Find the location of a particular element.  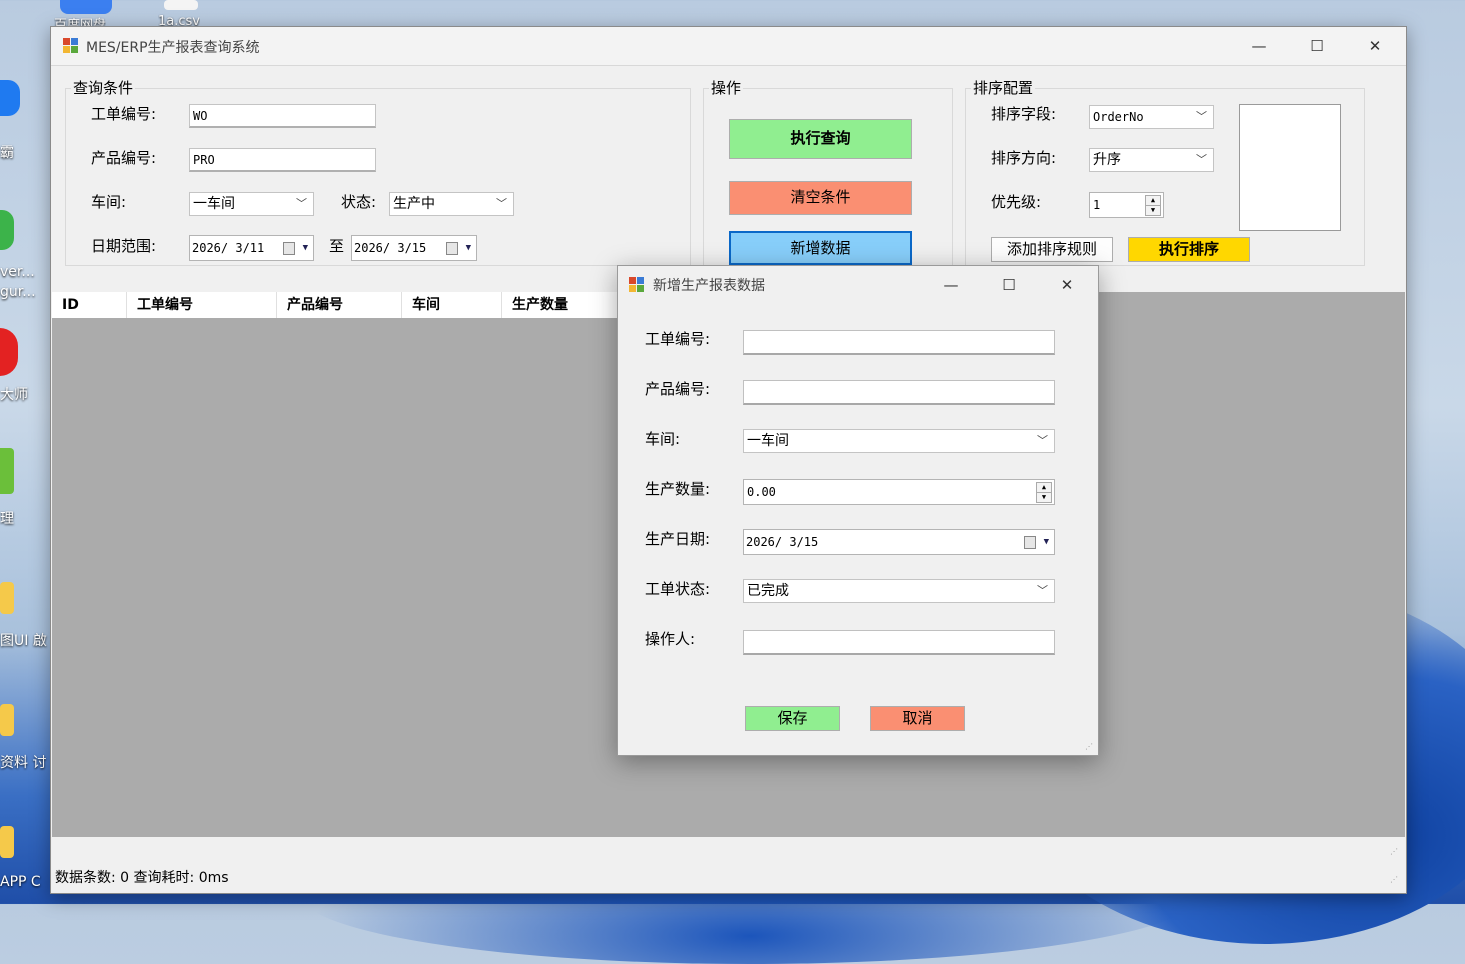

add-sort-rule-button: 添加排序规则 is located at coordinates (1052, 249).